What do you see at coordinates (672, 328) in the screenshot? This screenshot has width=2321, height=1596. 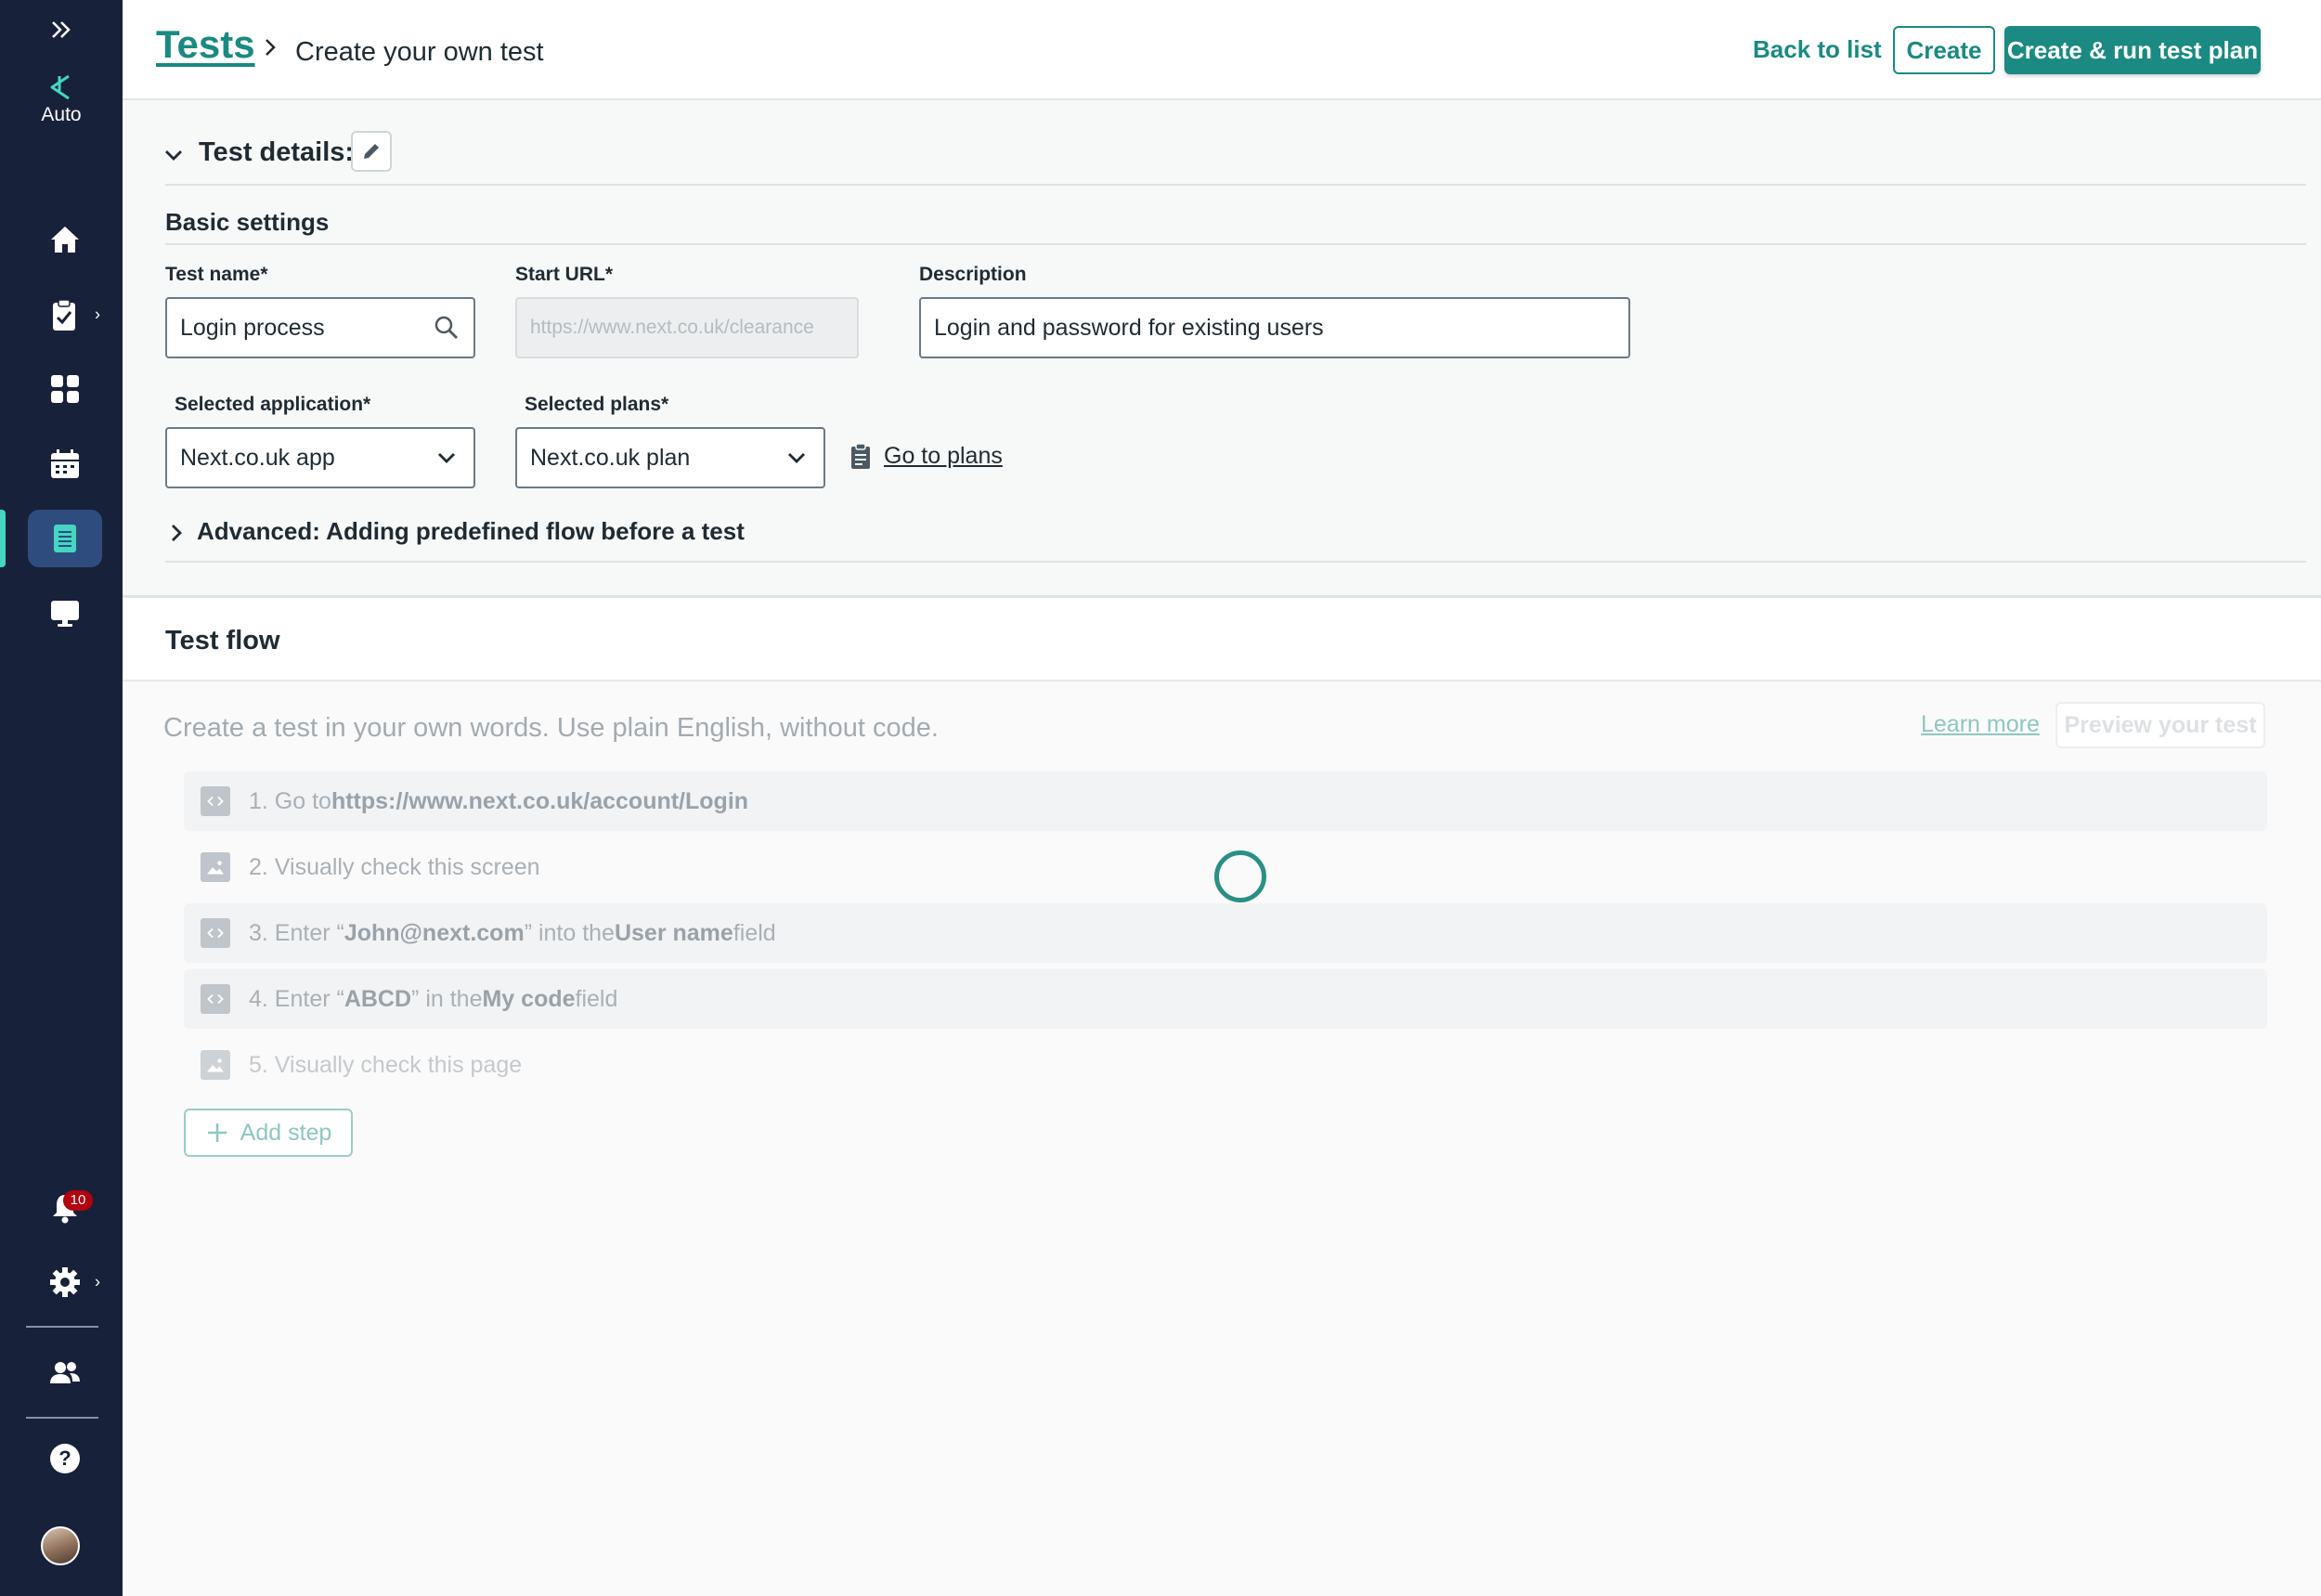 I see `start-url-value: https://www.next.co.uk/clearance` at bounding box center [672, 328].